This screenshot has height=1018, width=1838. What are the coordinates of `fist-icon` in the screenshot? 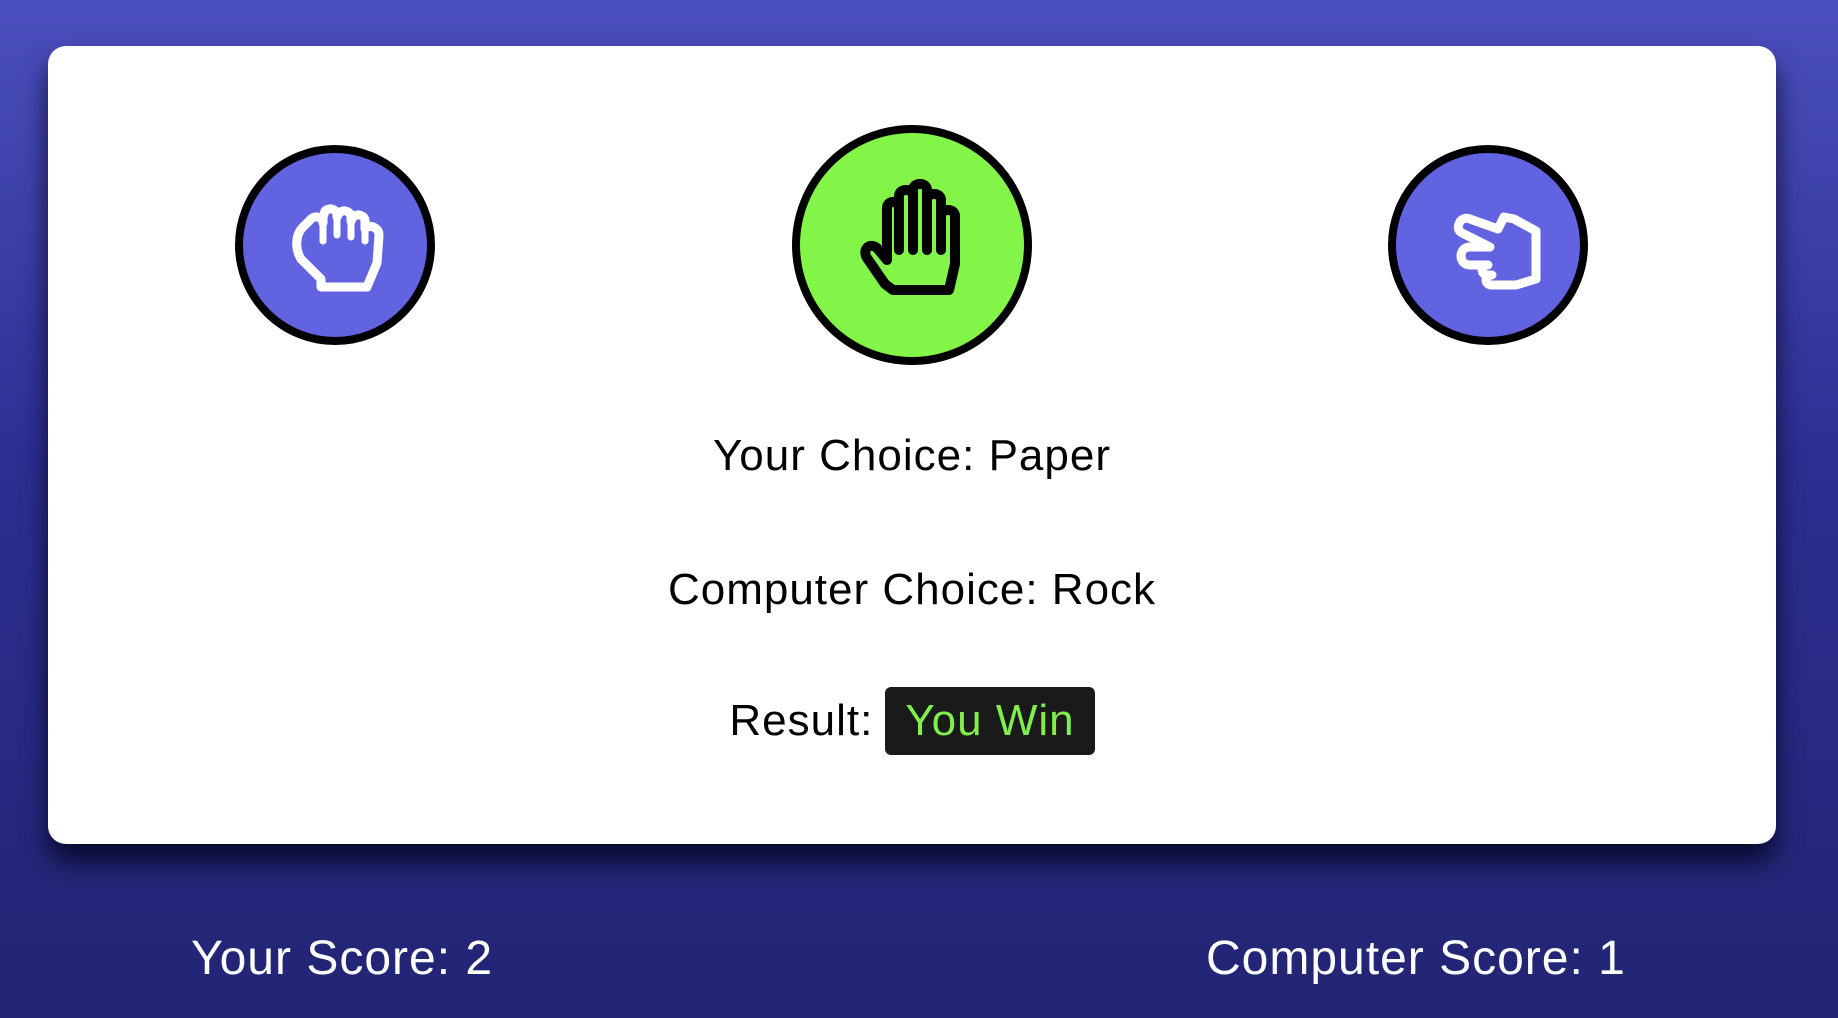 It's located at (338, 248).